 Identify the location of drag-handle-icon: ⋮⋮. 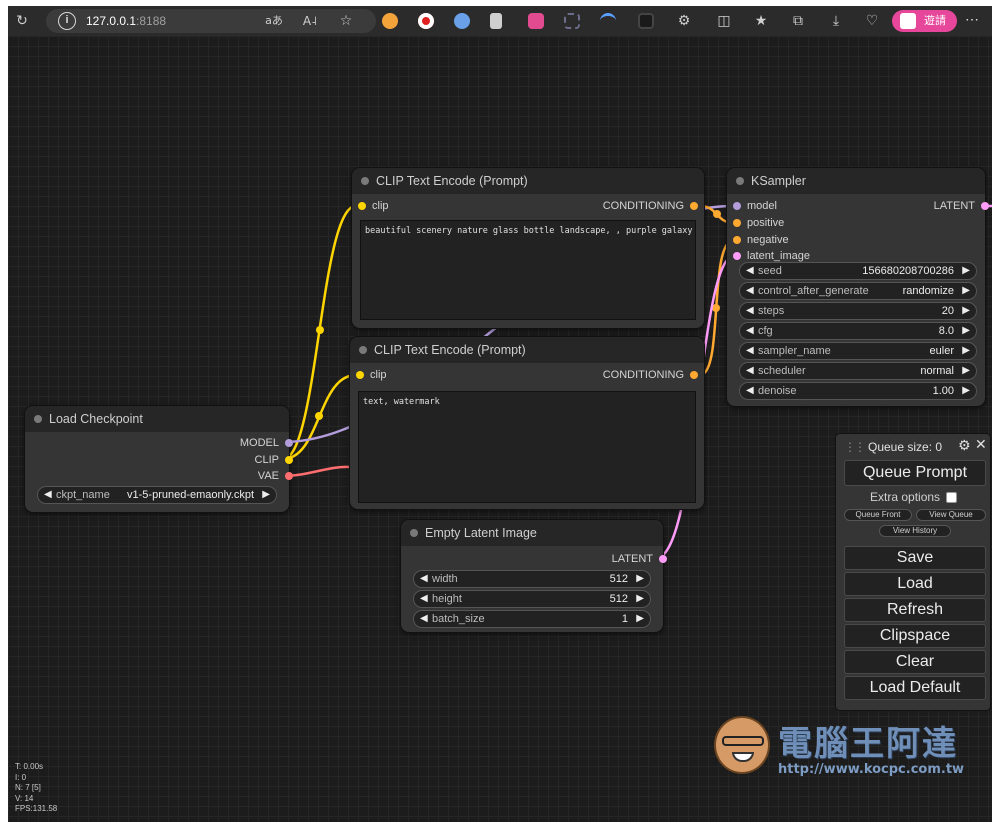
(855, 447).